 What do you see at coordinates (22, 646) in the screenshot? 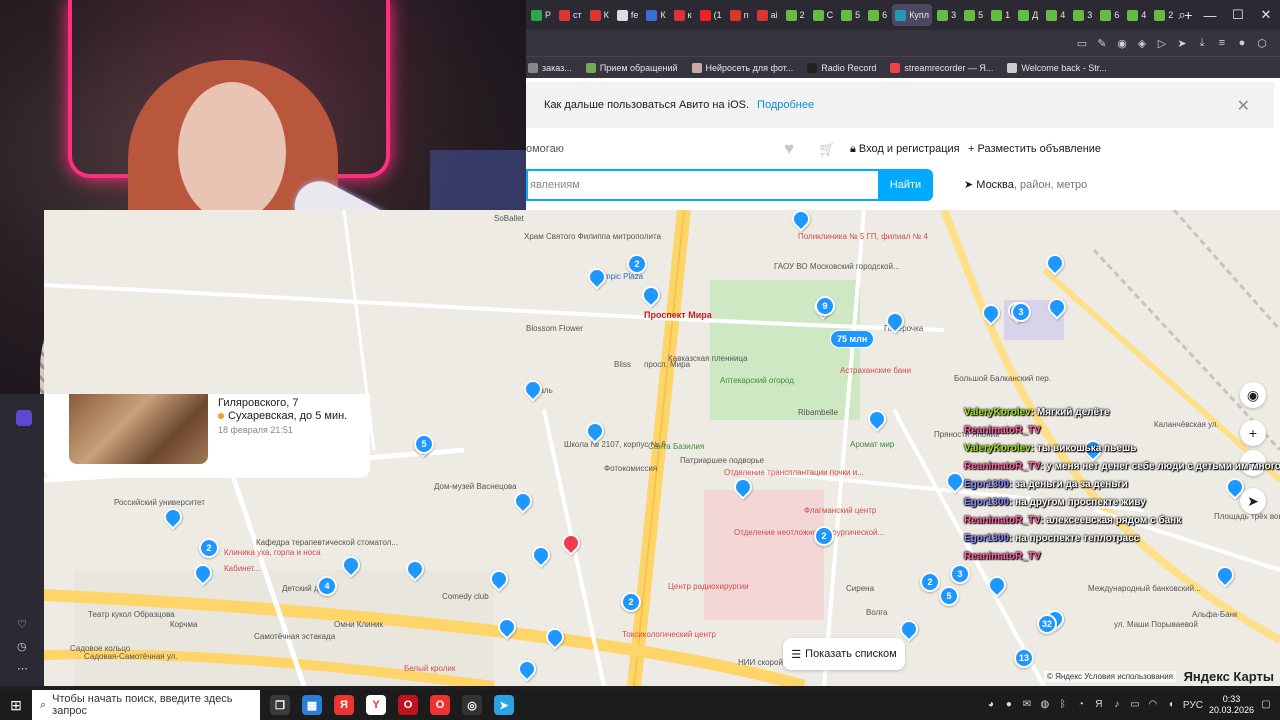
I see `clock-icon: ◷` at bounding box center [22, 646].